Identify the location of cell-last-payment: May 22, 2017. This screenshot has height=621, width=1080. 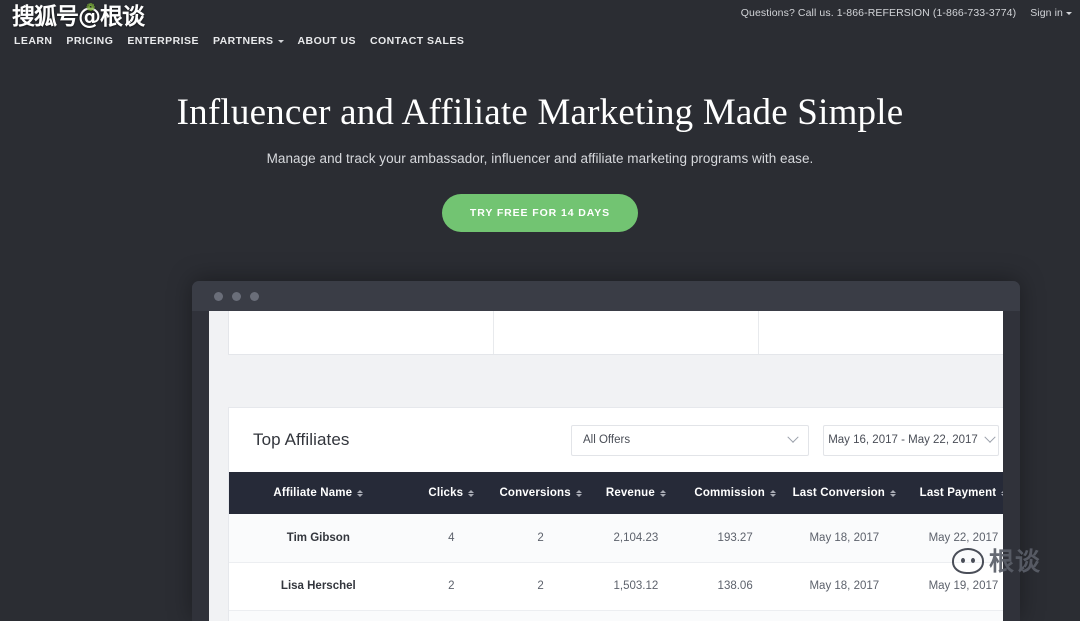
(953, 538).